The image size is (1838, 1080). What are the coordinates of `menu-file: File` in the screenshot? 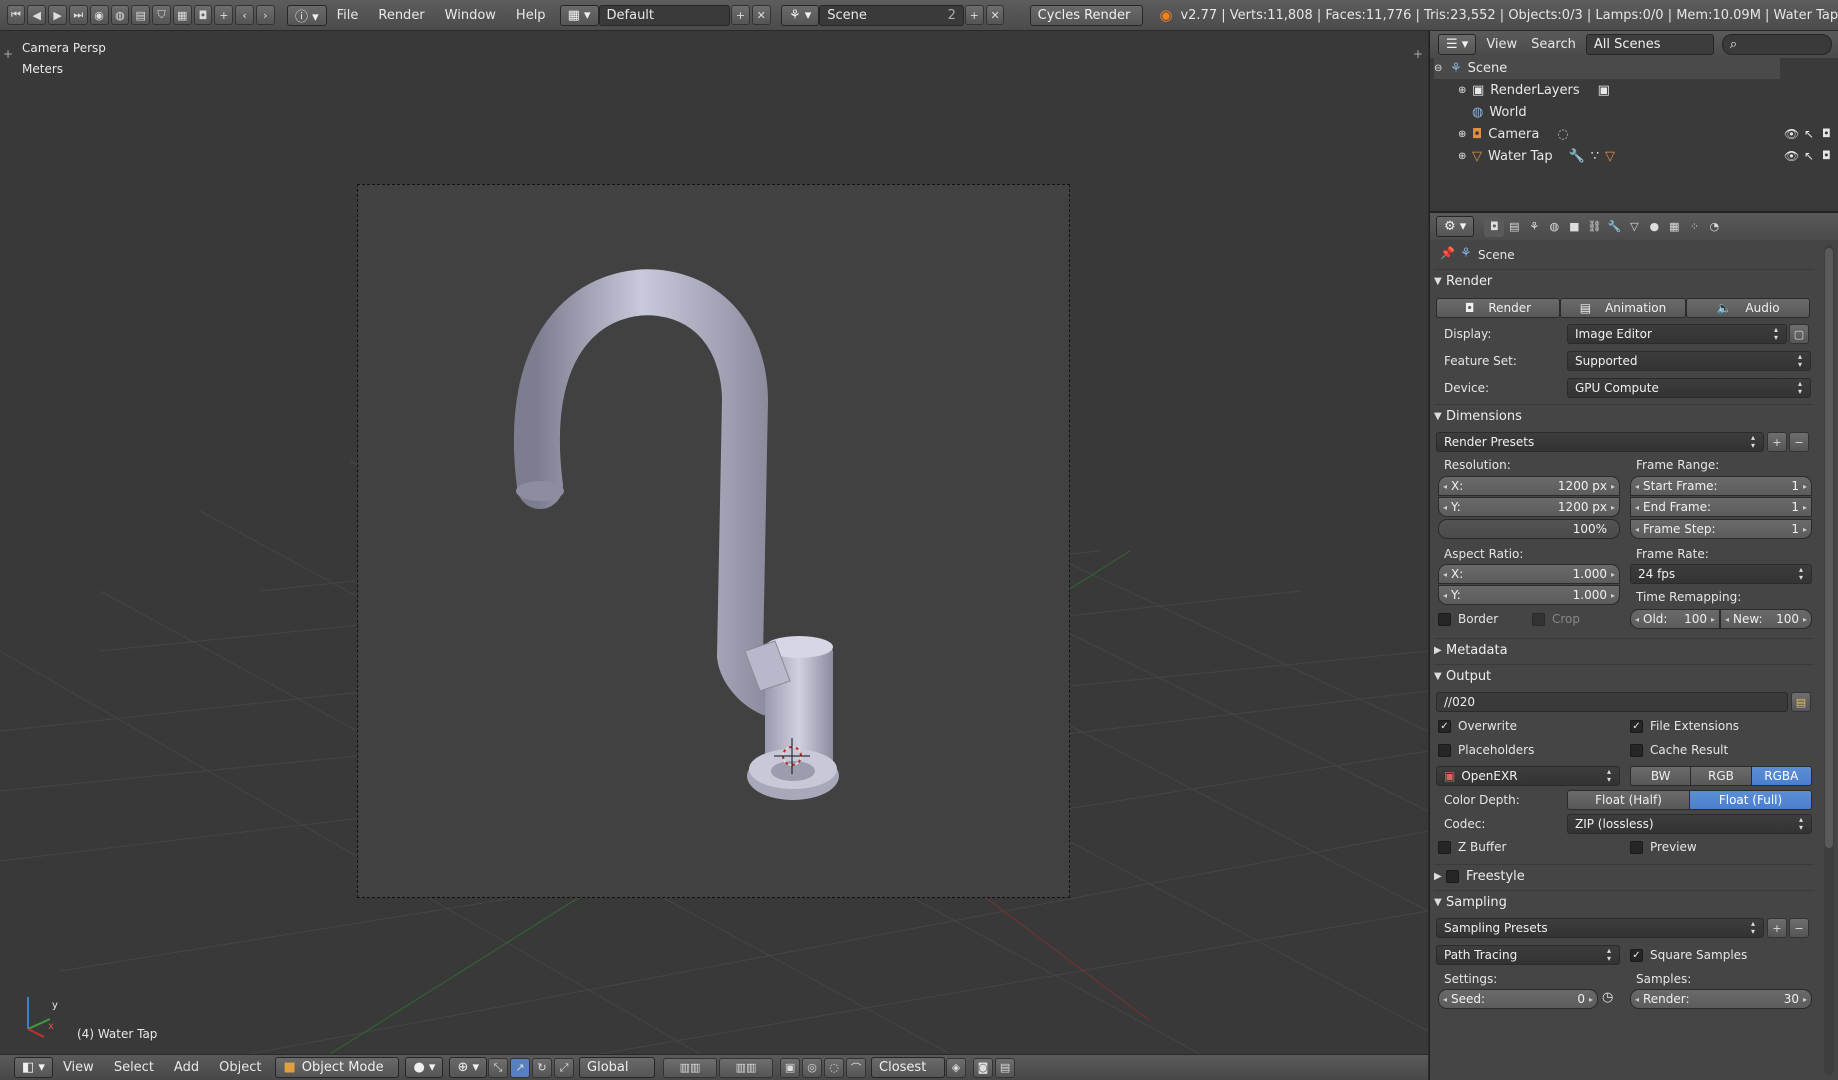 It's located at (348, 15).